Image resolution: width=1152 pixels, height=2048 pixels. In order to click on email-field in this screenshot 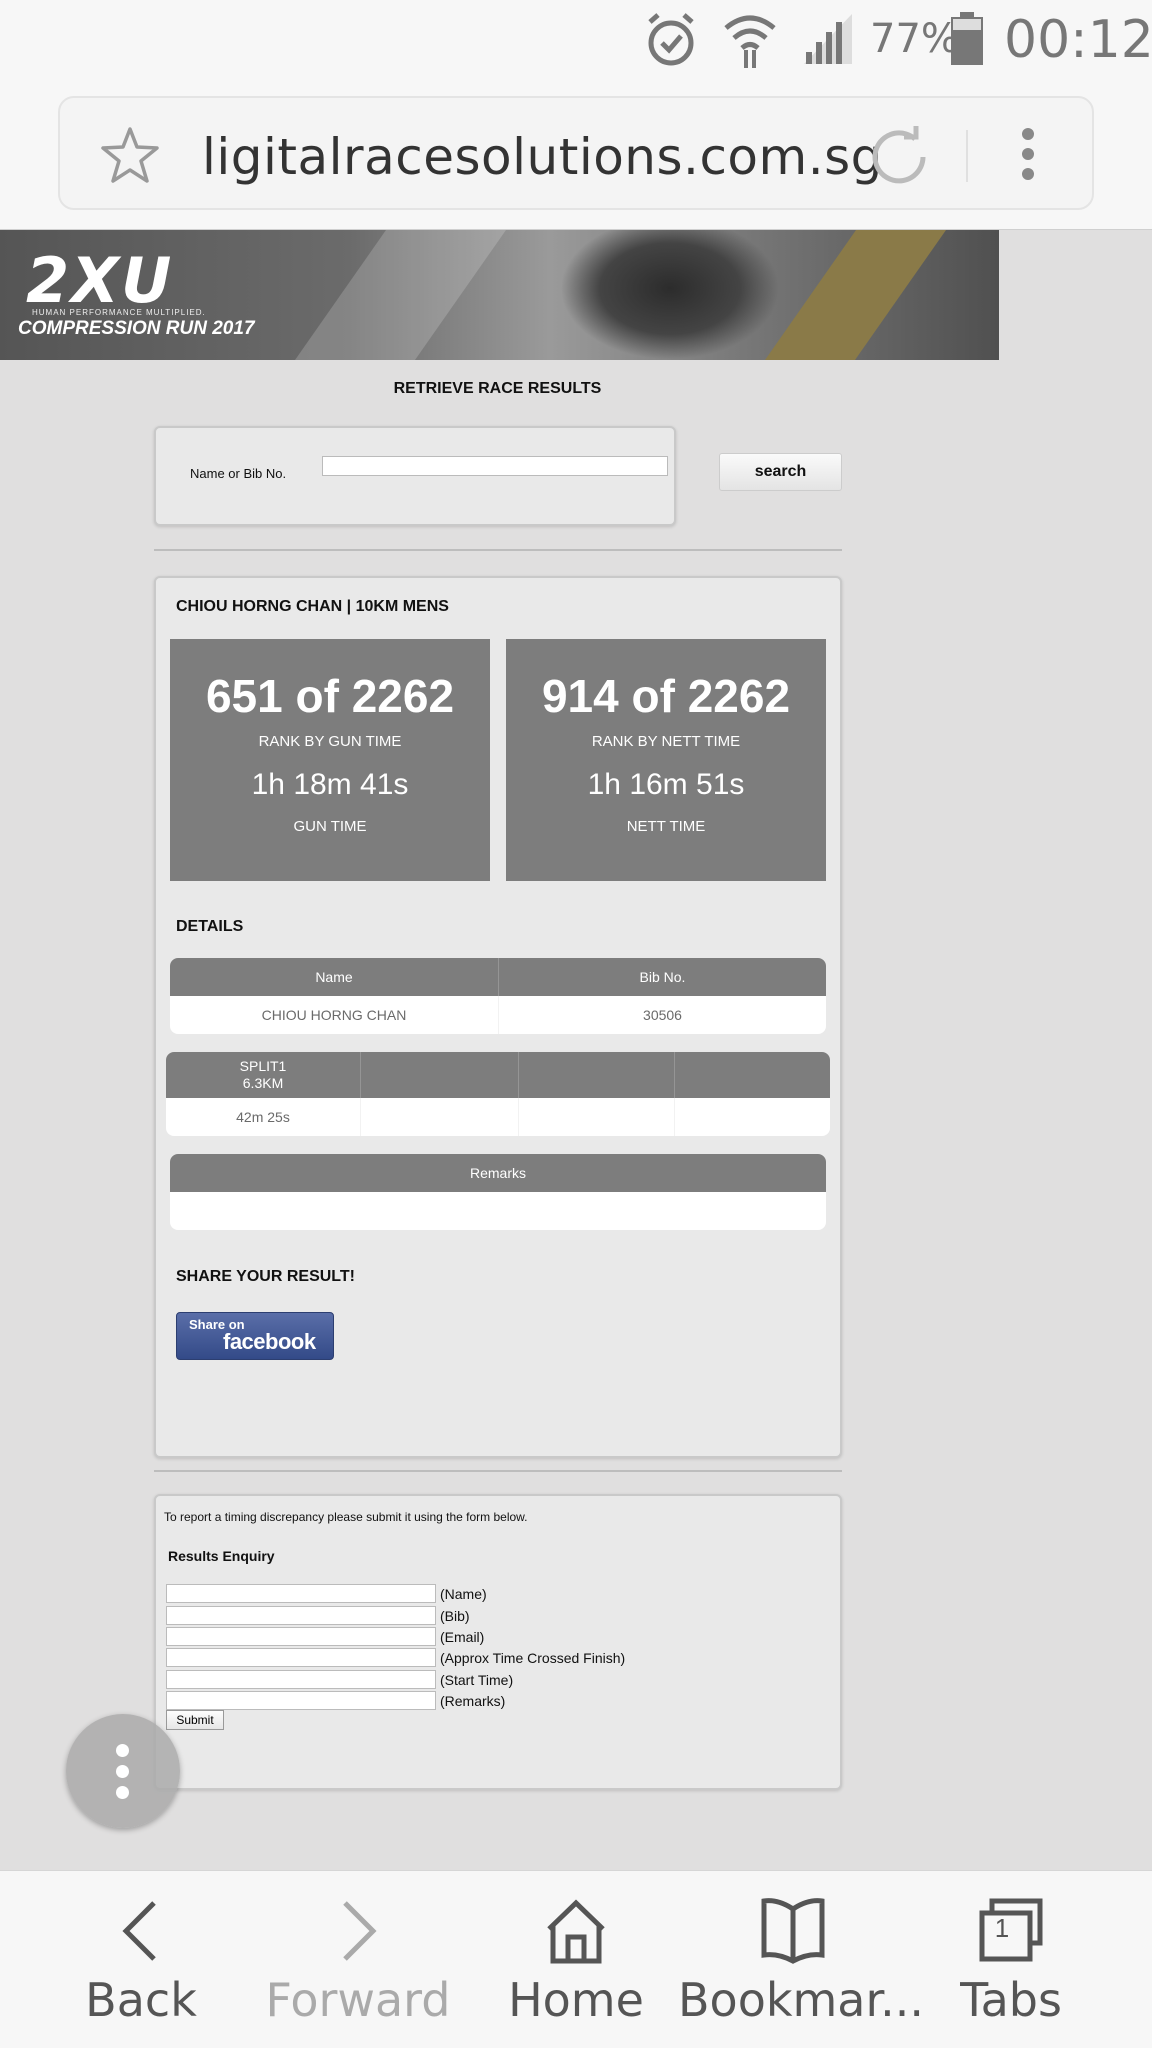, I will do `click(301, 1636)`.